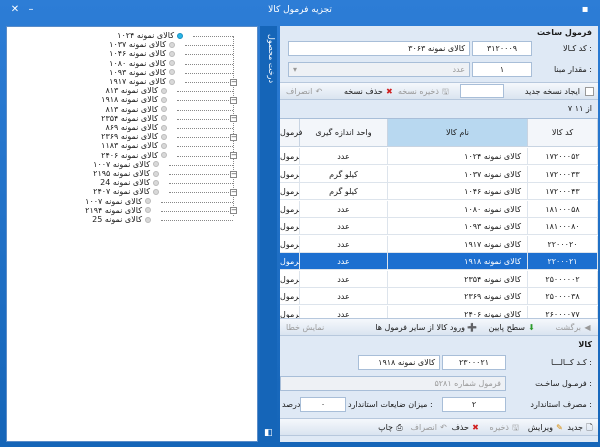  Describe the element at coordinates (587, 327) in the screenshot. I see `back-icon: ◀` at that location.